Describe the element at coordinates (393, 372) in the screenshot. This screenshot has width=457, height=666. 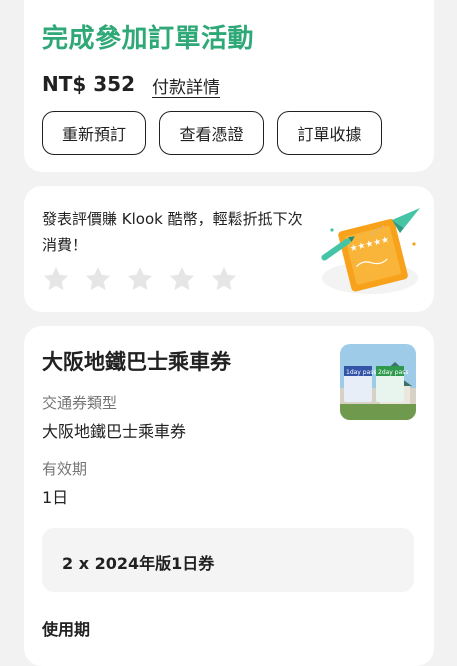
I see `pass2-label: 2day pass` at that location.